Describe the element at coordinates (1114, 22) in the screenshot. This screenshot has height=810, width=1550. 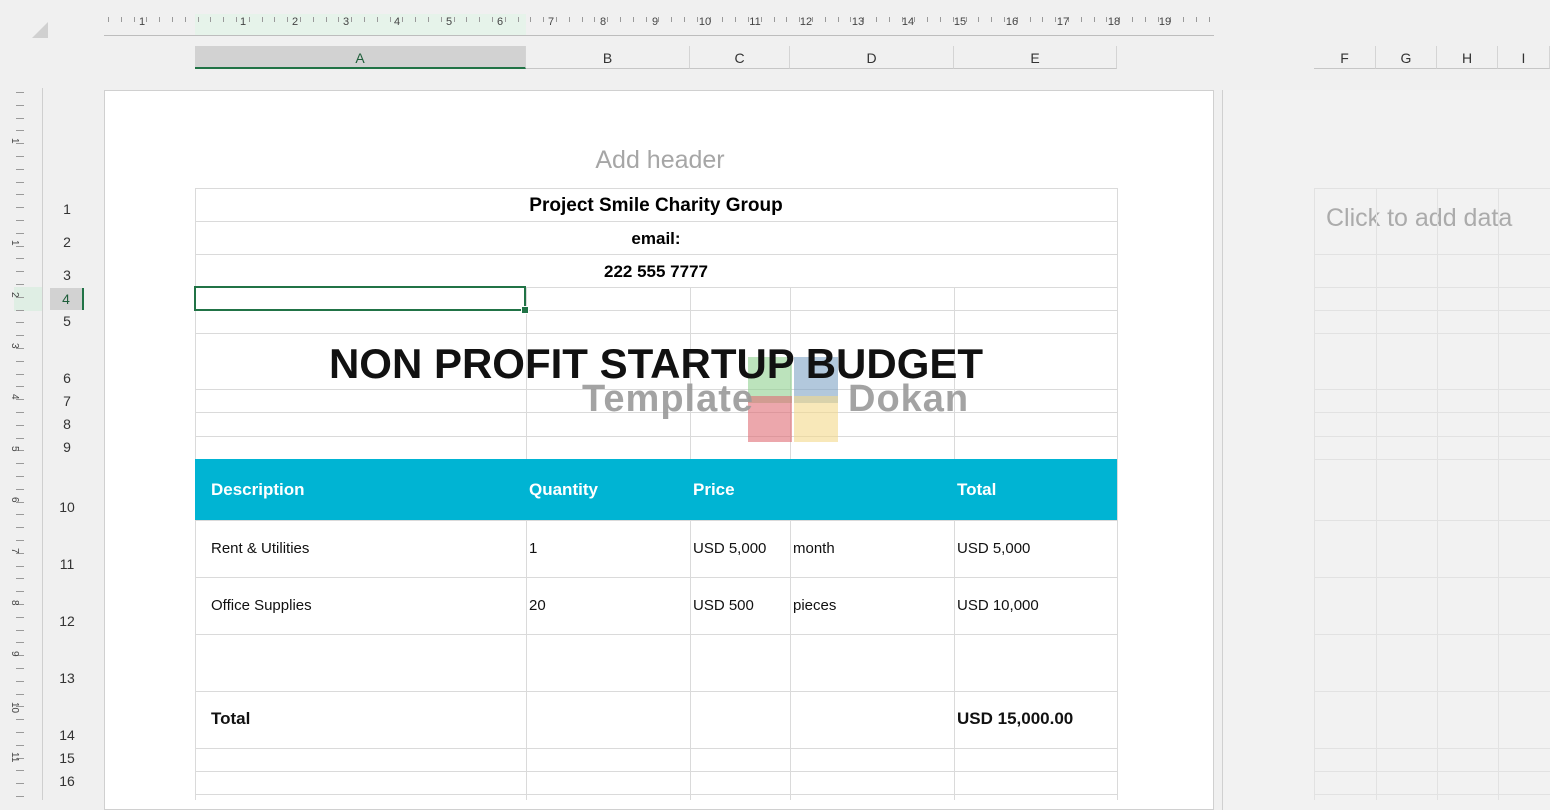
I see `ruler-number: 18` at that location.